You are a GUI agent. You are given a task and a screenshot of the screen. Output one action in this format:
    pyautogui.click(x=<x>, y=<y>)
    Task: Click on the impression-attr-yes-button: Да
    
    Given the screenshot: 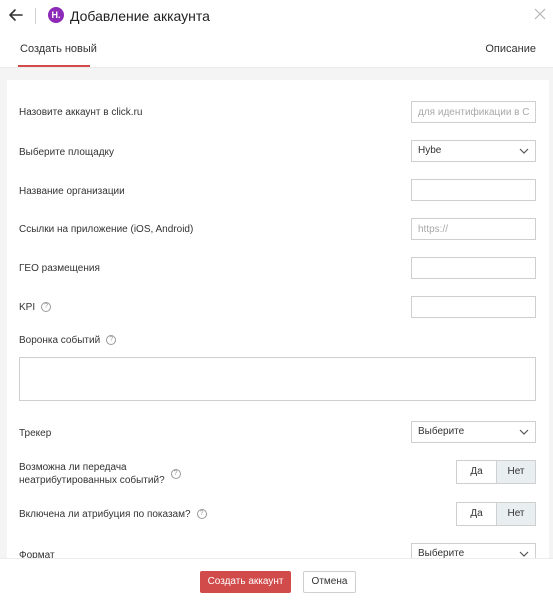 What is the action you would take?
    pyautogui.click(x=476, y=514)
    